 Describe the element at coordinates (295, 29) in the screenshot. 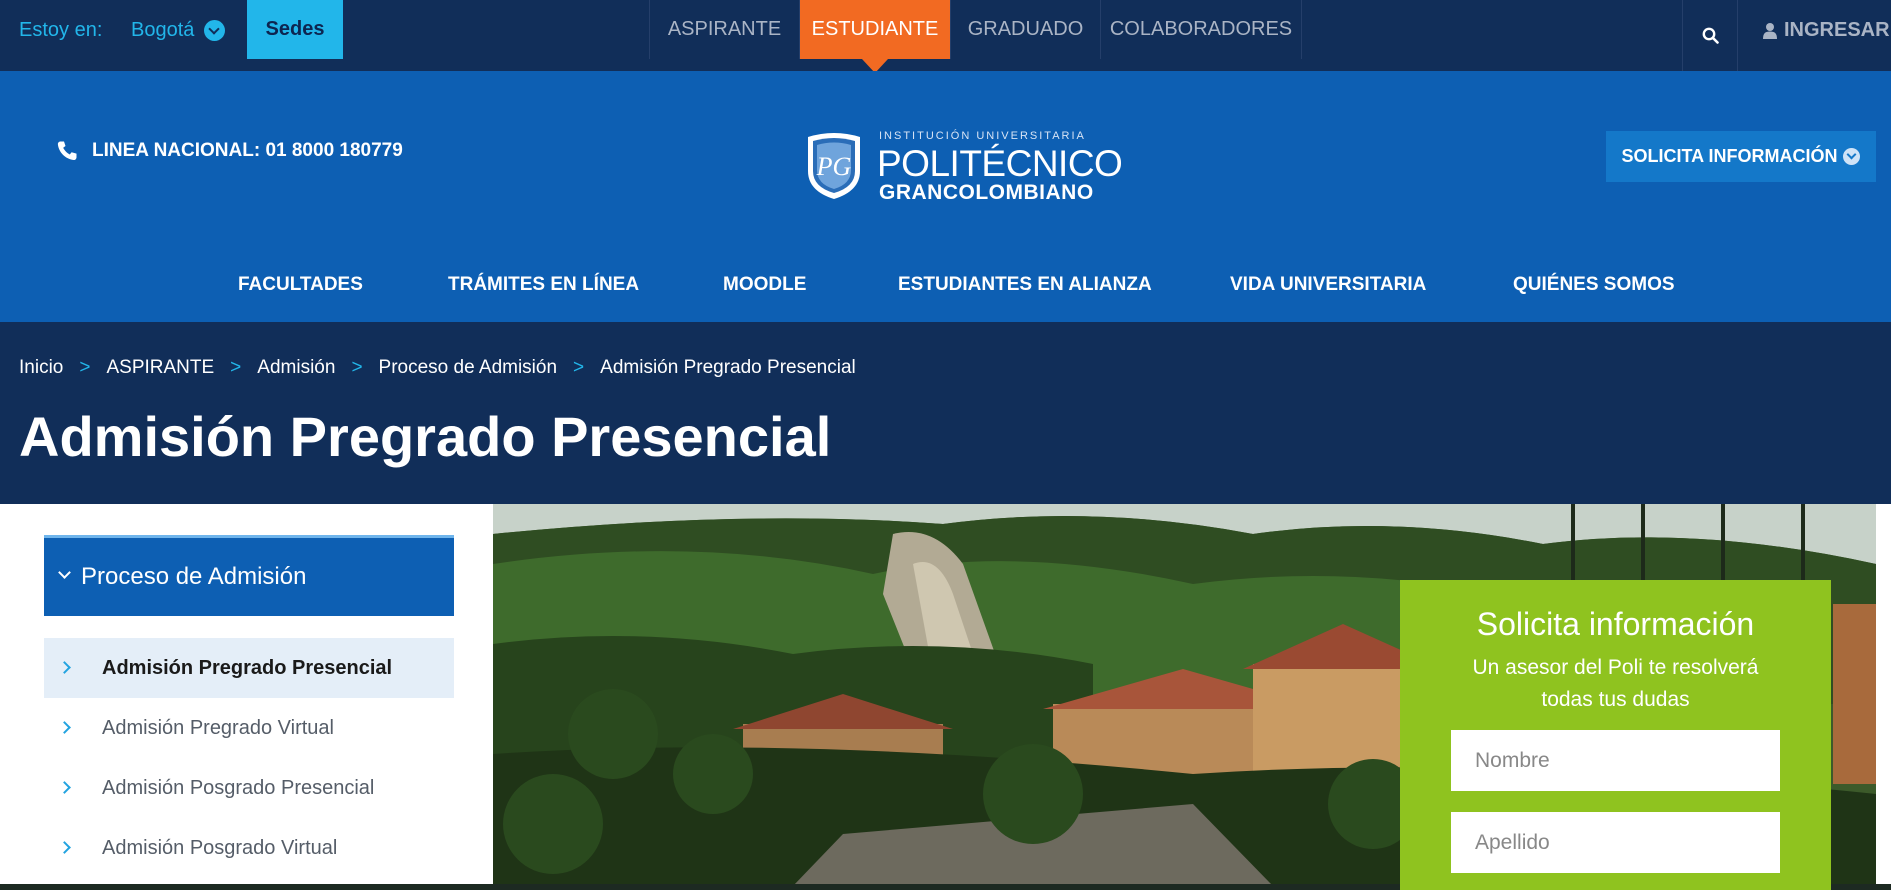

I see `sedes-button: Sedes` at that location.